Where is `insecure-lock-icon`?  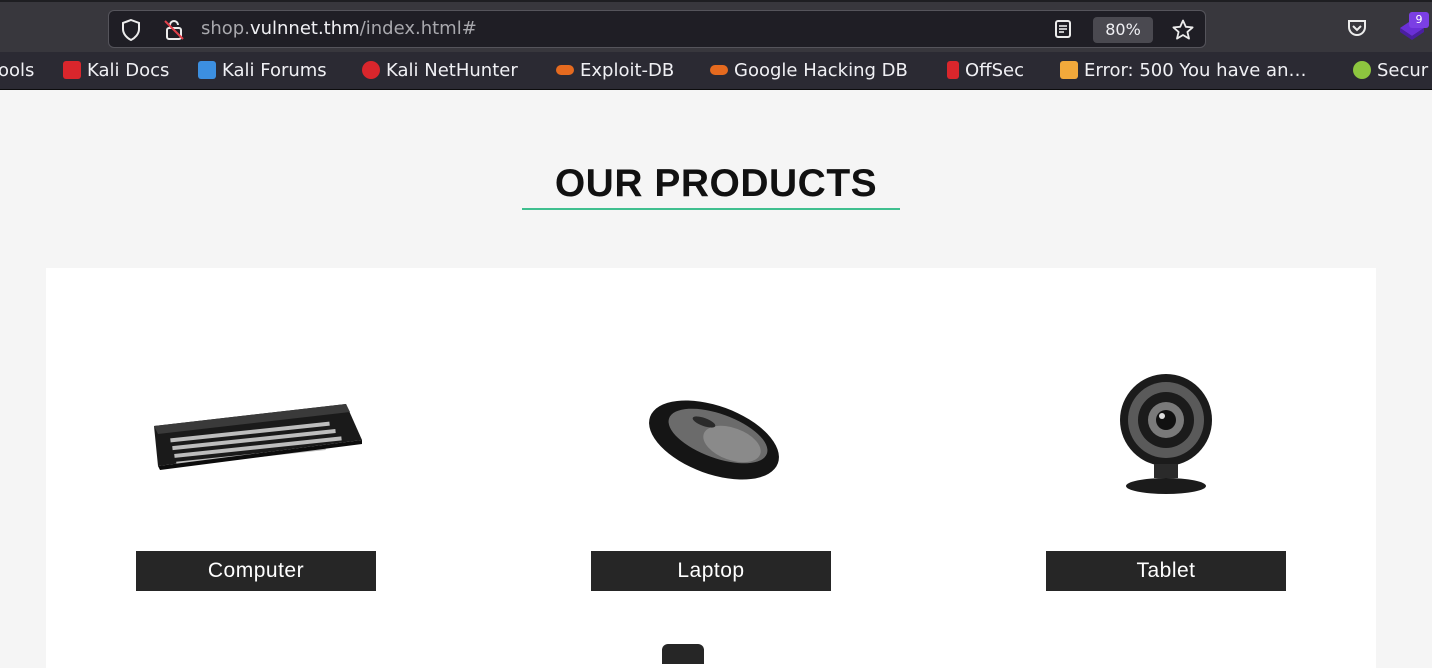 insecure-lock-icon is located at coordinates (174, 32).